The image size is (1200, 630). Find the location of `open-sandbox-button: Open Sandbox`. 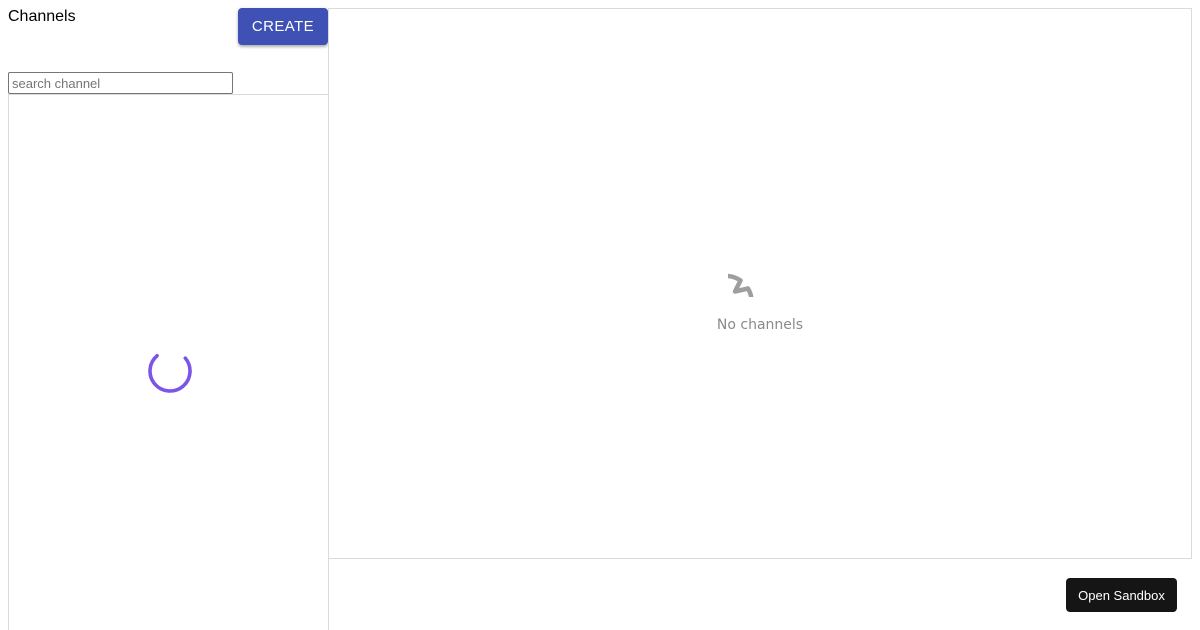

open-sandbox-button: Open Sandbox is located at coordinates (1121, 595).